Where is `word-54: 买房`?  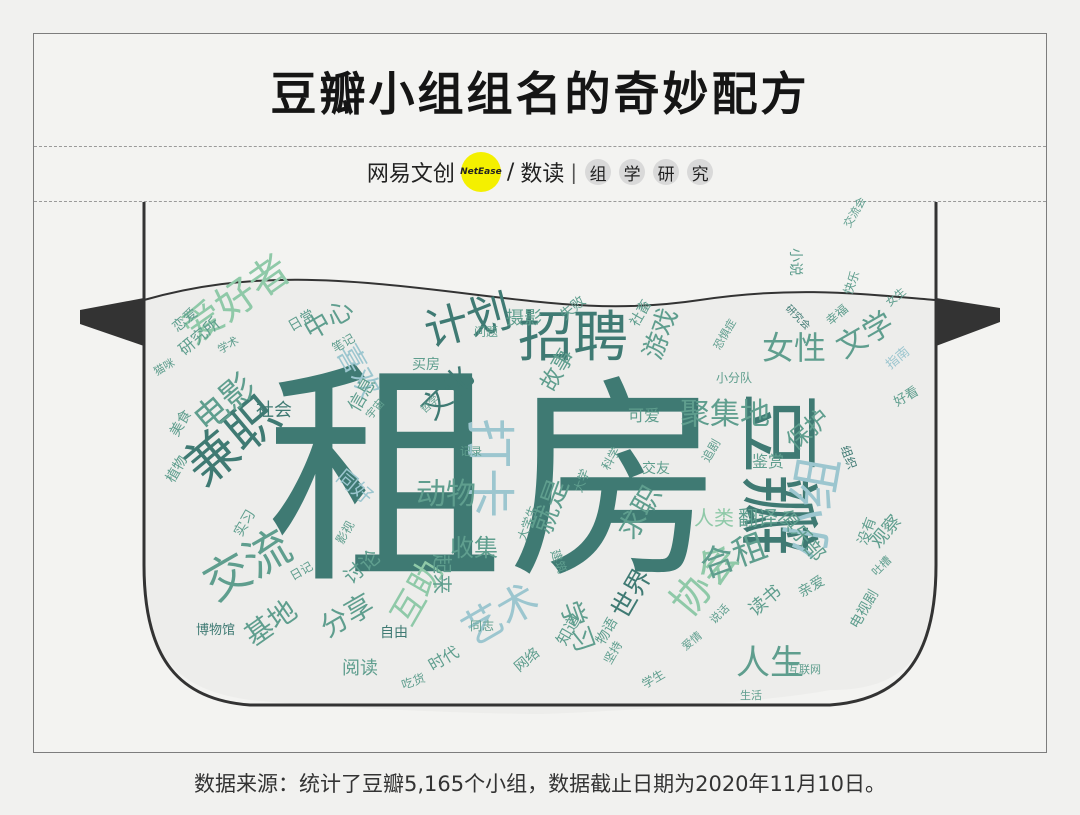
word-54: 买房 is located at coordinates (426, 365).